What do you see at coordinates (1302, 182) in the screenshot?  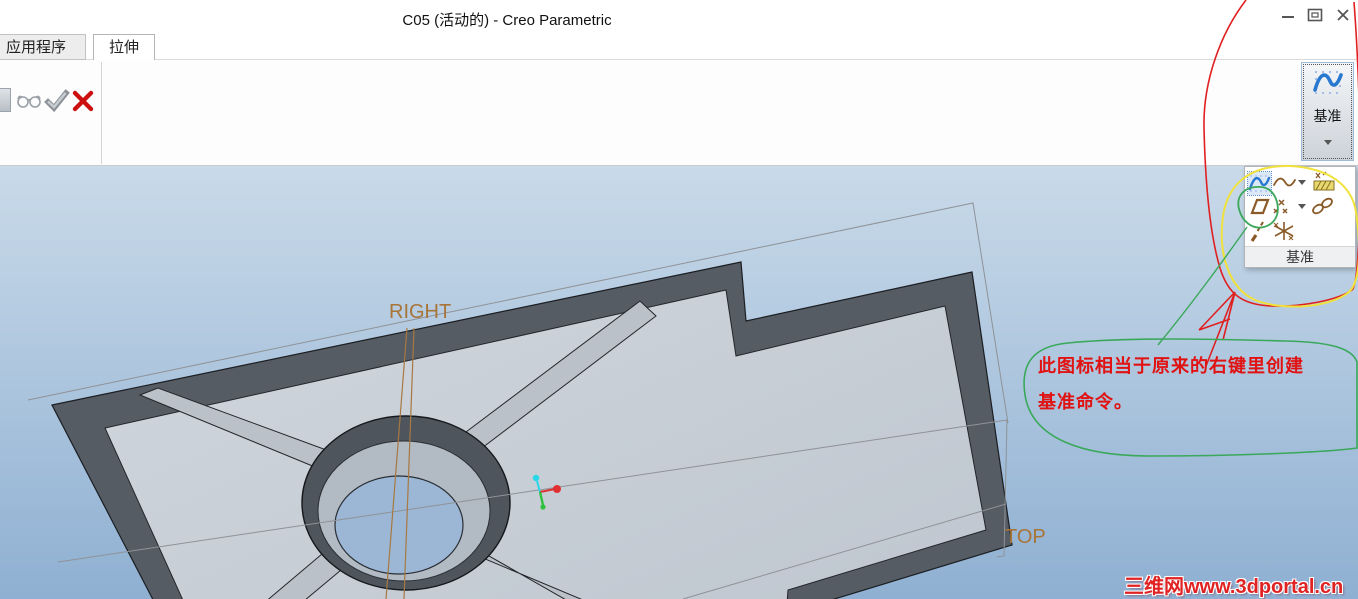 I see `curve-dropdown-arrow` at bounding box center [1302, 182].